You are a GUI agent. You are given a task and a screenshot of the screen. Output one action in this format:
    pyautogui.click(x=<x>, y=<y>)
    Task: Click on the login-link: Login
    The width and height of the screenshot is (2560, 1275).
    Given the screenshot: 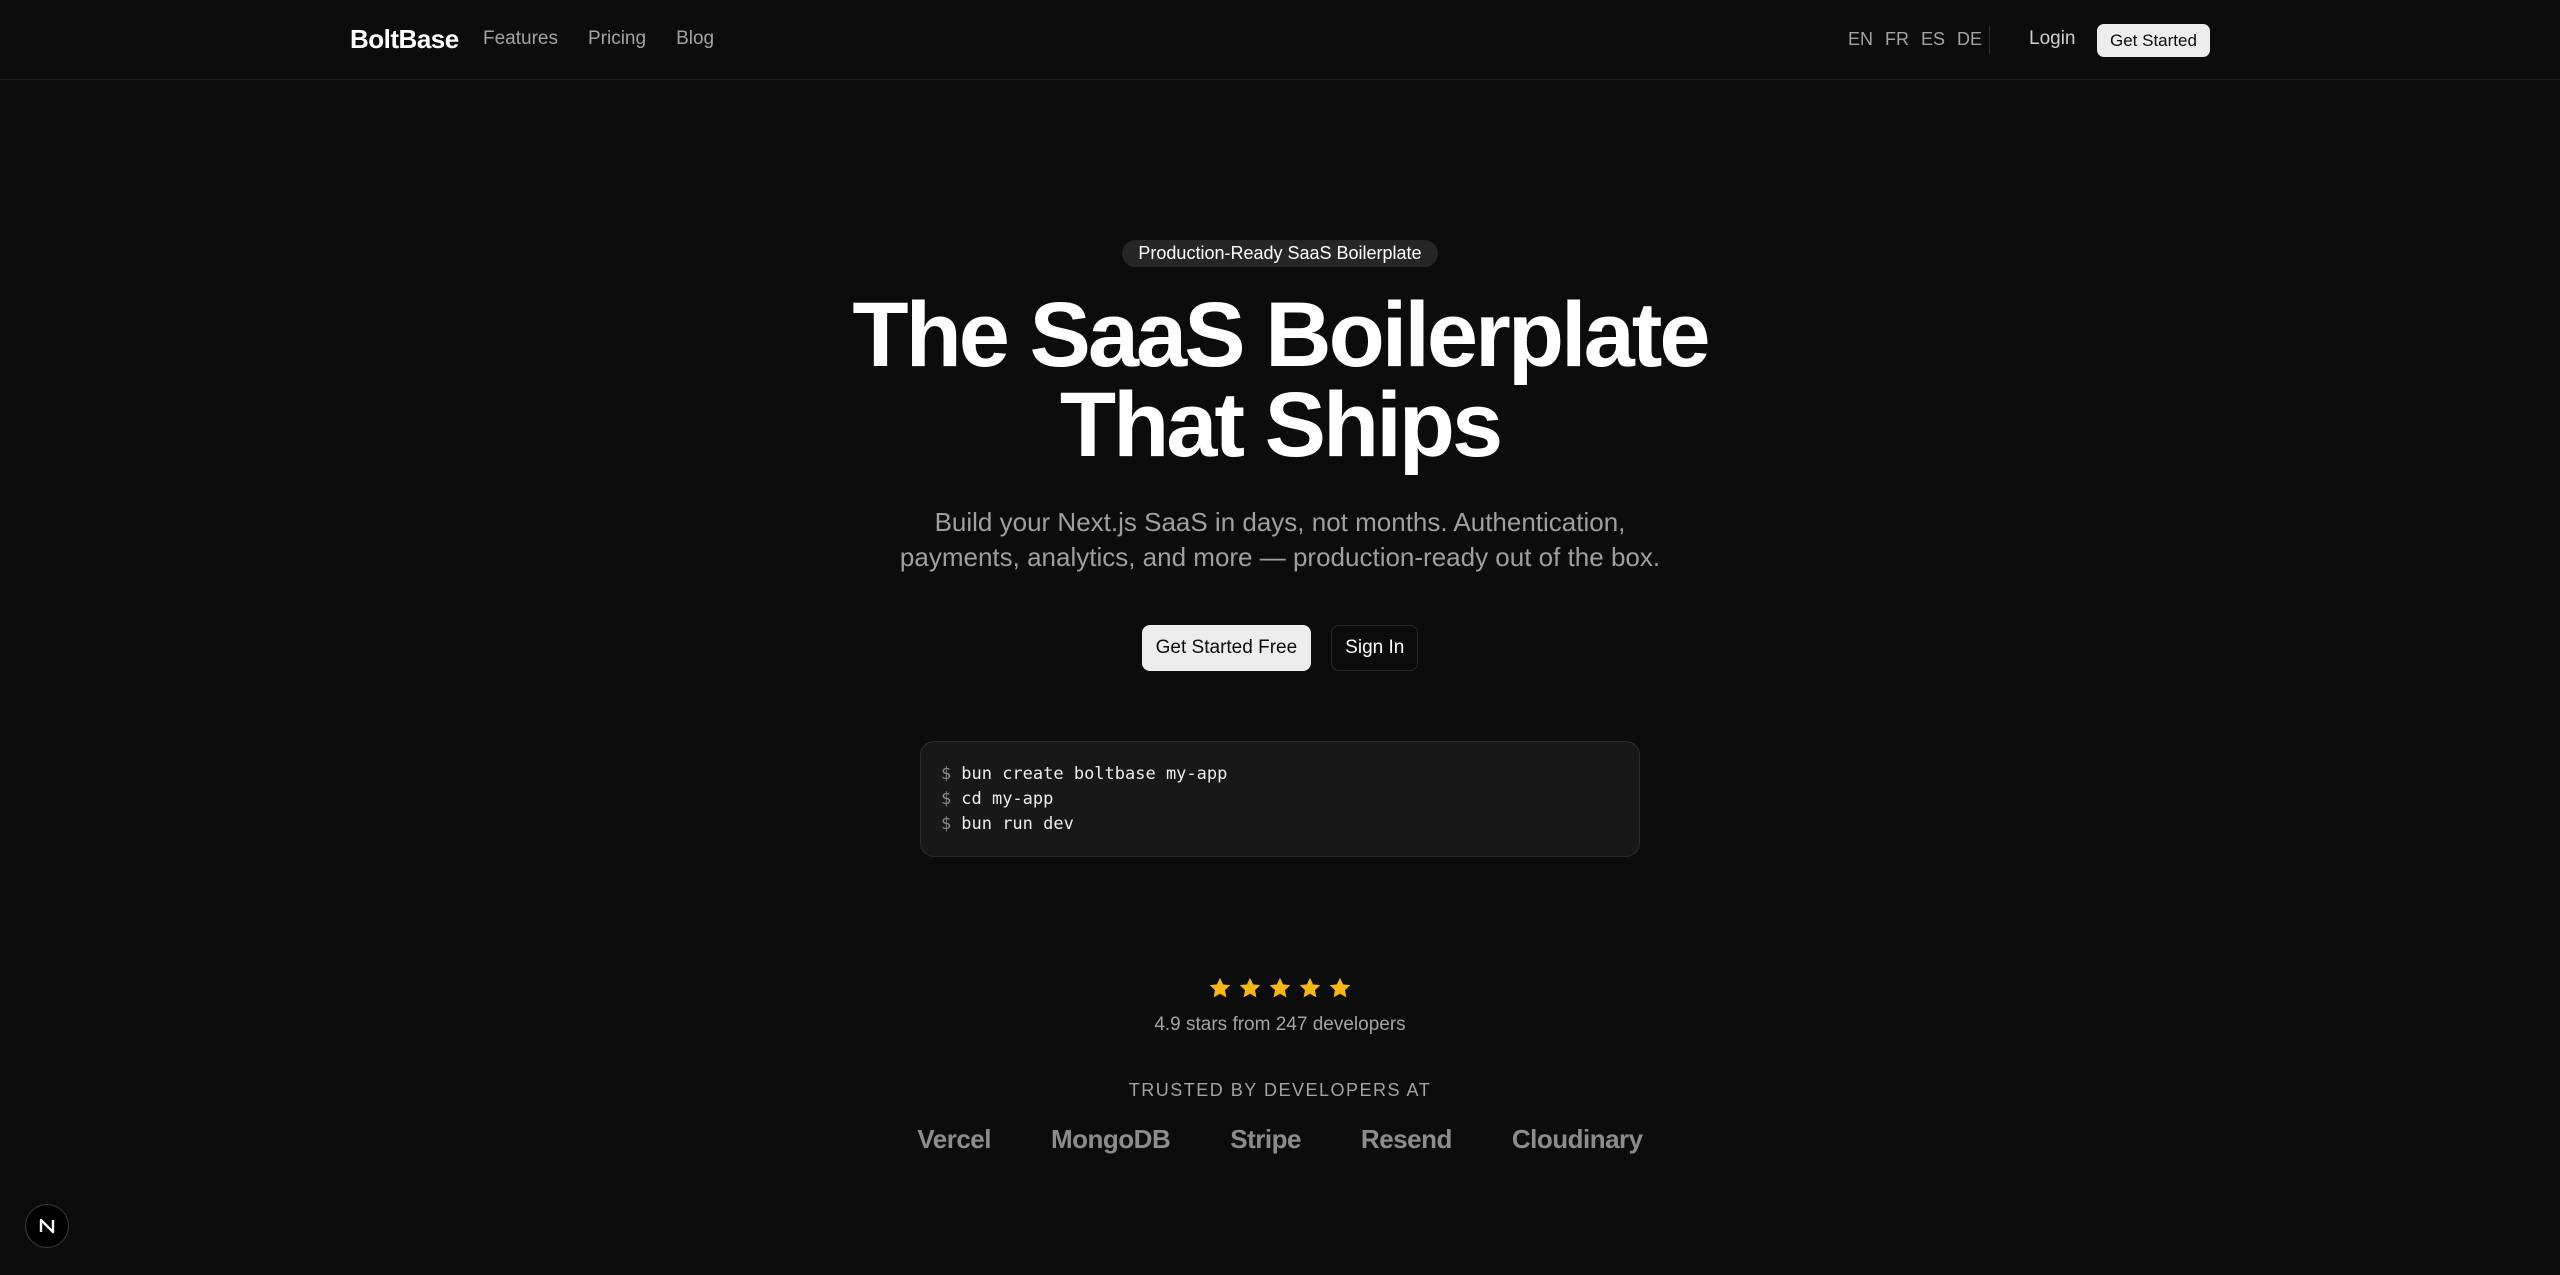 What is the action you would take?
    pyautogui.click(x=2052, y=39)
    